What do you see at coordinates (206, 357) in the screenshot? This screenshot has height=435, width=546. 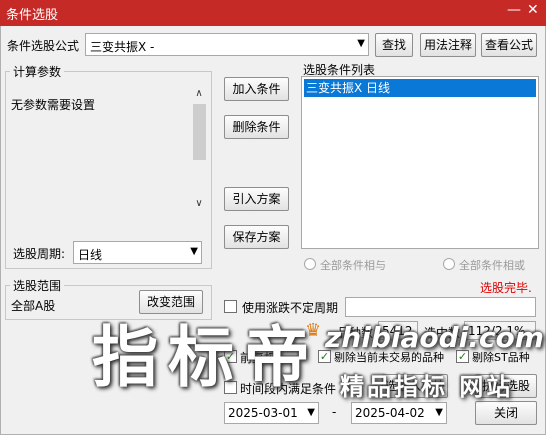 I see `watermark-big-text: 指标帝` at bounding box center [206, 357].